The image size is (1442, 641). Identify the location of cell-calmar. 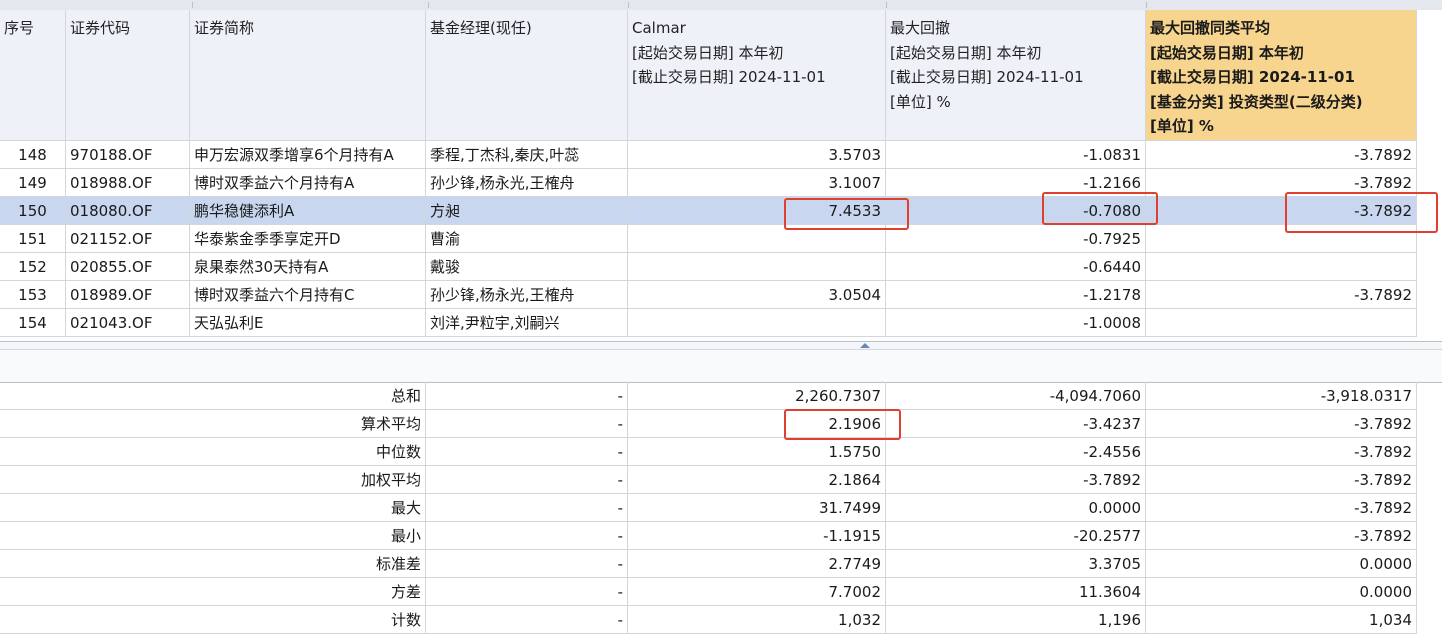
(757, 323).